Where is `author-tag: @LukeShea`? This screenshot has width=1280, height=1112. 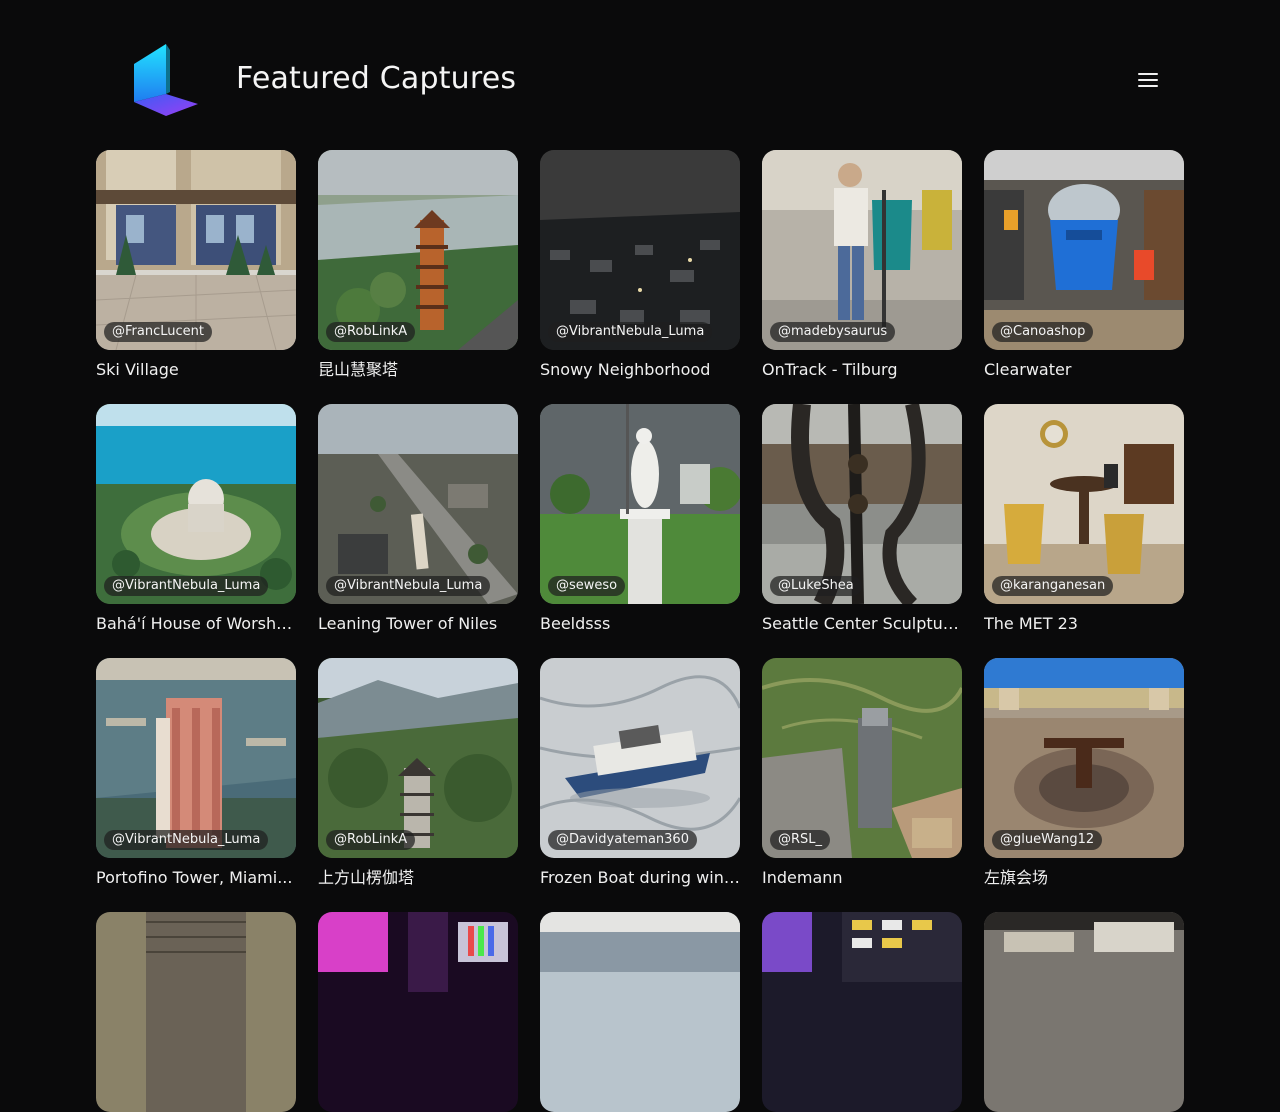 author-tag: @LukeShea is located at coordinates (816, 586).